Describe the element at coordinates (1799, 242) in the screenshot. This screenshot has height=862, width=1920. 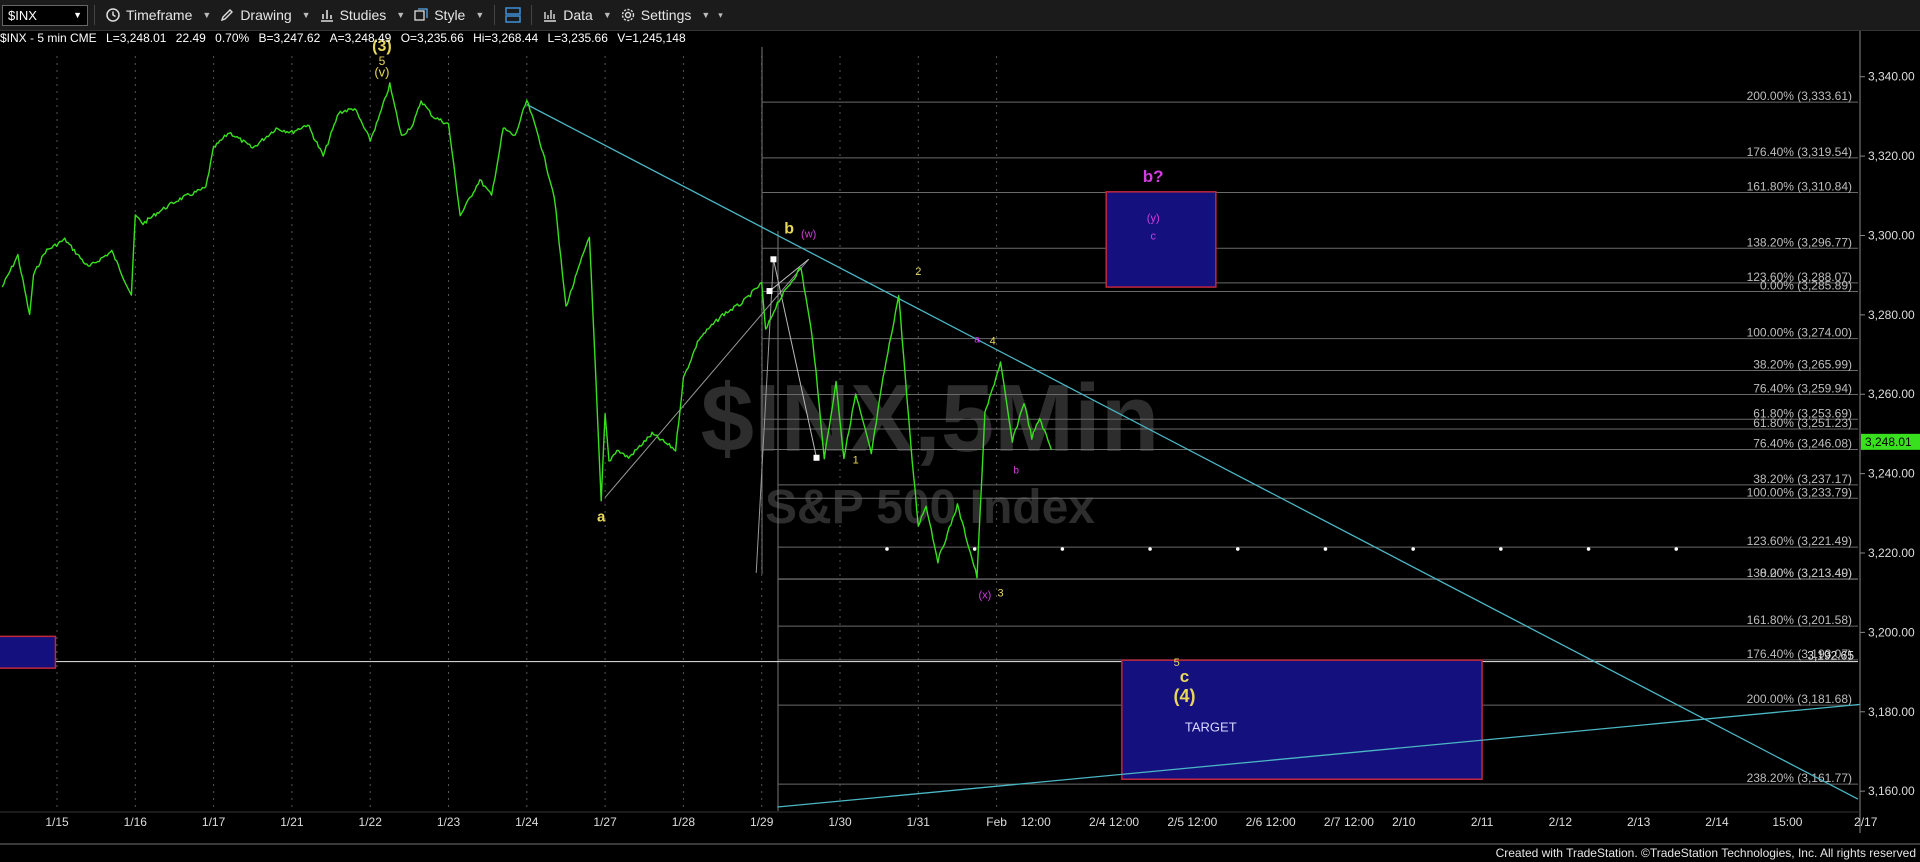
I see `fib-level-label: 138.20% (3,296.77)` at that location.